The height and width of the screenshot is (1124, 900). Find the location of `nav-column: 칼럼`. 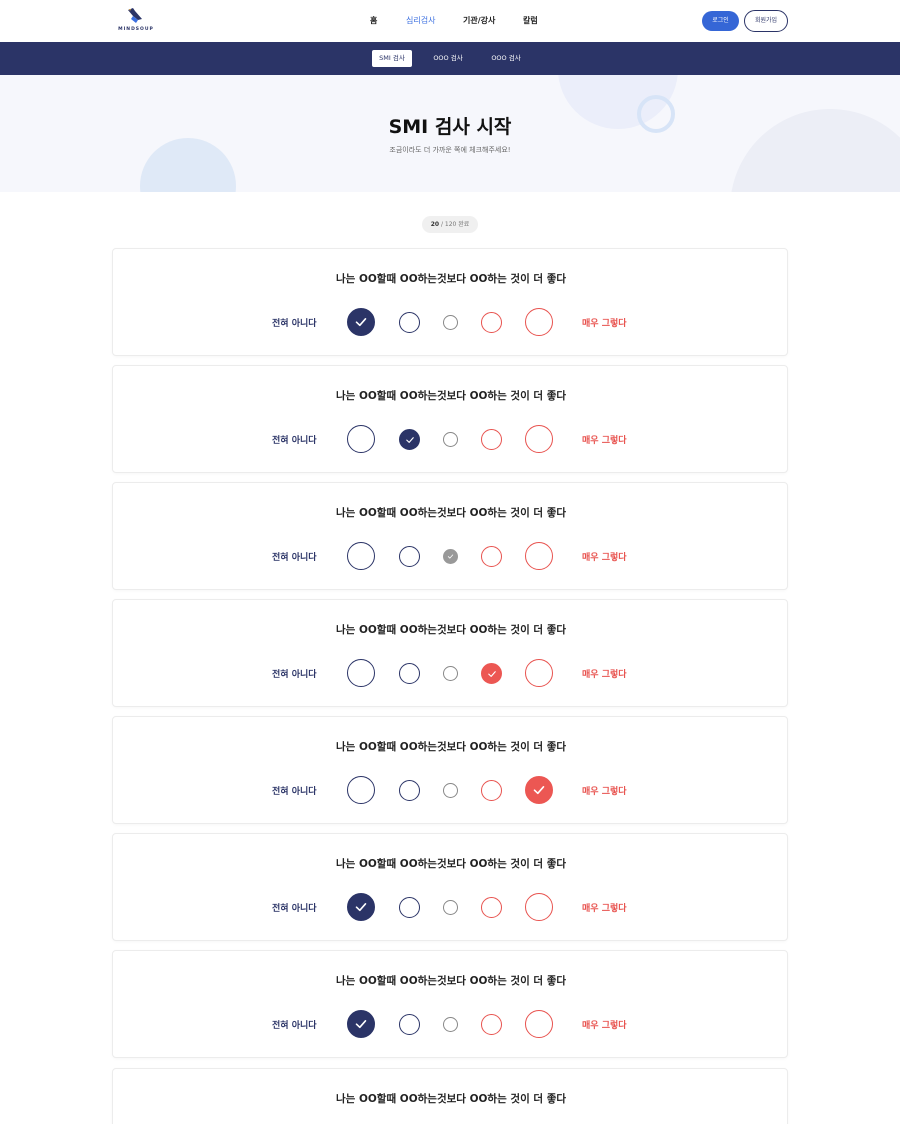

nav-column: 칼럼 is located at coordinates (530, 20).